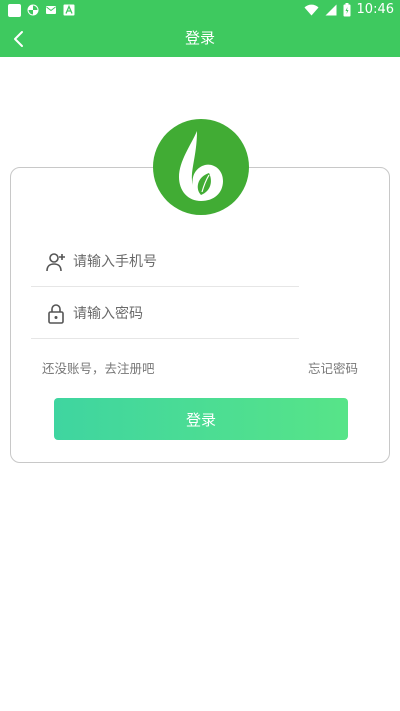 Image resolution: width=400 pixels, height=711 pixels. I want to click on title-bar: 登录, so click(200, 38).